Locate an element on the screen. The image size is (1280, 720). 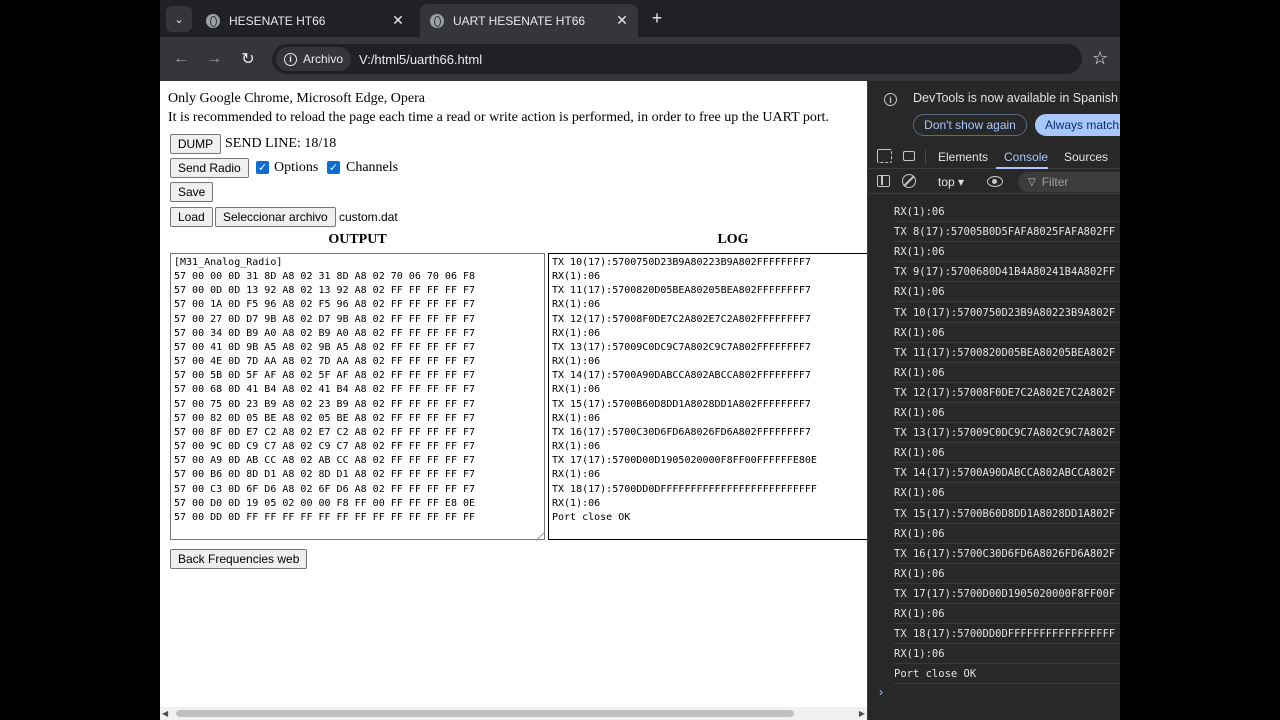
back-arrow-icon: ← is located at coordinates (181, 59).